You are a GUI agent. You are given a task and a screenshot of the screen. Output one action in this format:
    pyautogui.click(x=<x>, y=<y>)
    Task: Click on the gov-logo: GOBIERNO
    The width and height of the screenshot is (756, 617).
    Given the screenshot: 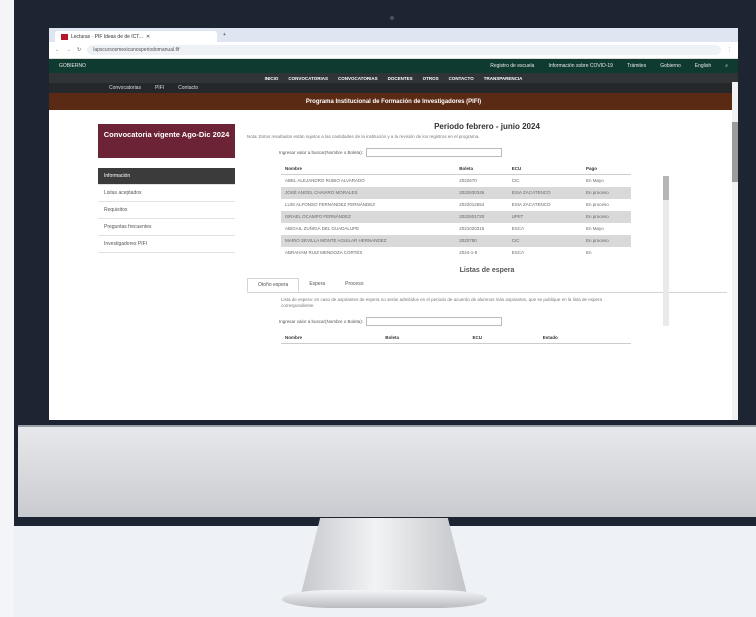 What is the action you would take?
    pyautogui.click(x=72, y=66)
    